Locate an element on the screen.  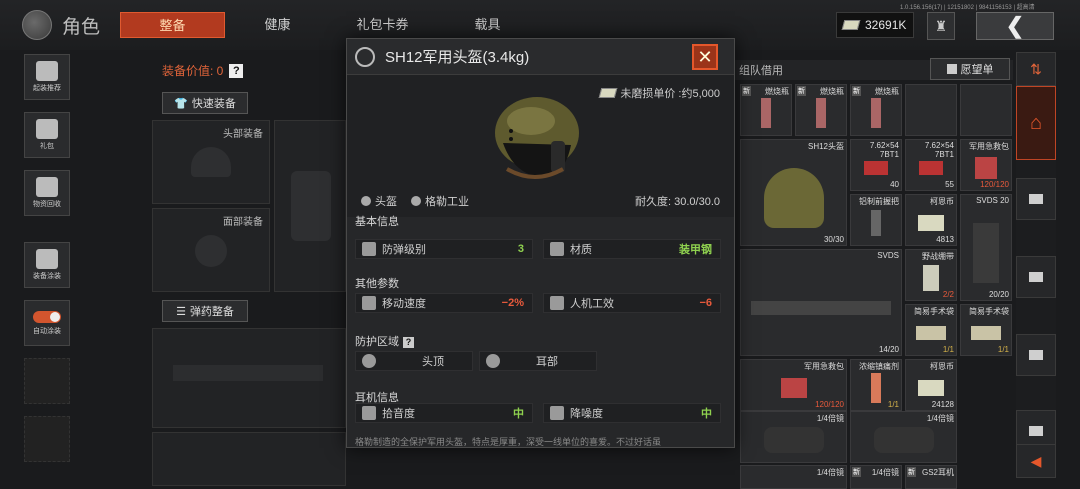
sidebar-item-label: 物资回收 is located at coordinates (47, 204).